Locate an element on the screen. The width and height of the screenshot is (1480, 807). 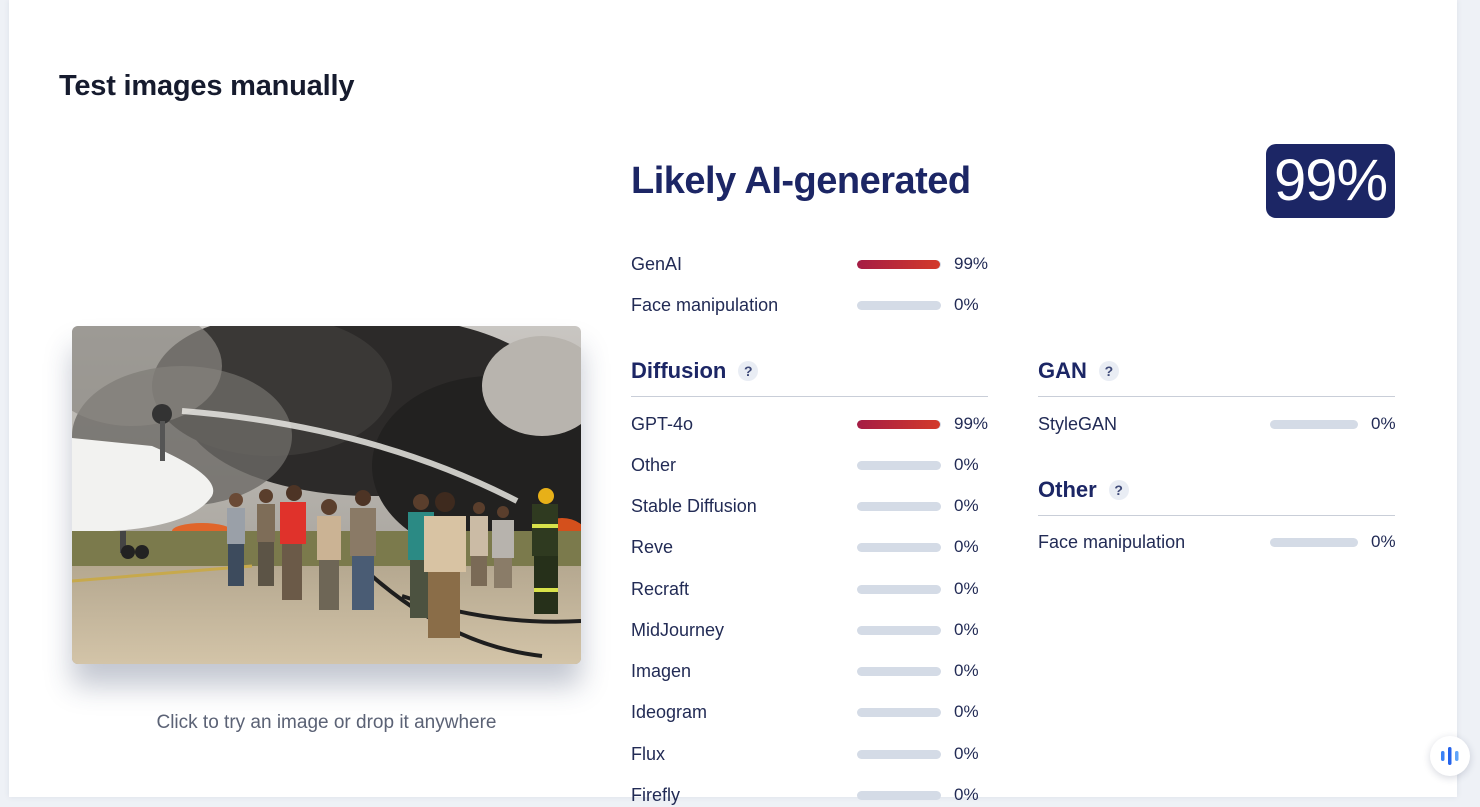
floating-action-button is located at coordinates (1450, 756).